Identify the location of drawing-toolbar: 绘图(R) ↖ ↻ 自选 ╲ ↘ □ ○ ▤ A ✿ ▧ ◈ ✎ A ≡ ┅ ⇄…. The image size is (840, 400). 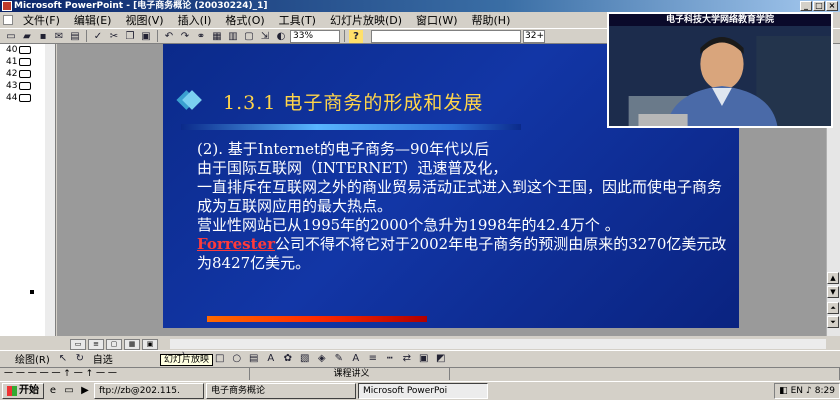
(420, 358).